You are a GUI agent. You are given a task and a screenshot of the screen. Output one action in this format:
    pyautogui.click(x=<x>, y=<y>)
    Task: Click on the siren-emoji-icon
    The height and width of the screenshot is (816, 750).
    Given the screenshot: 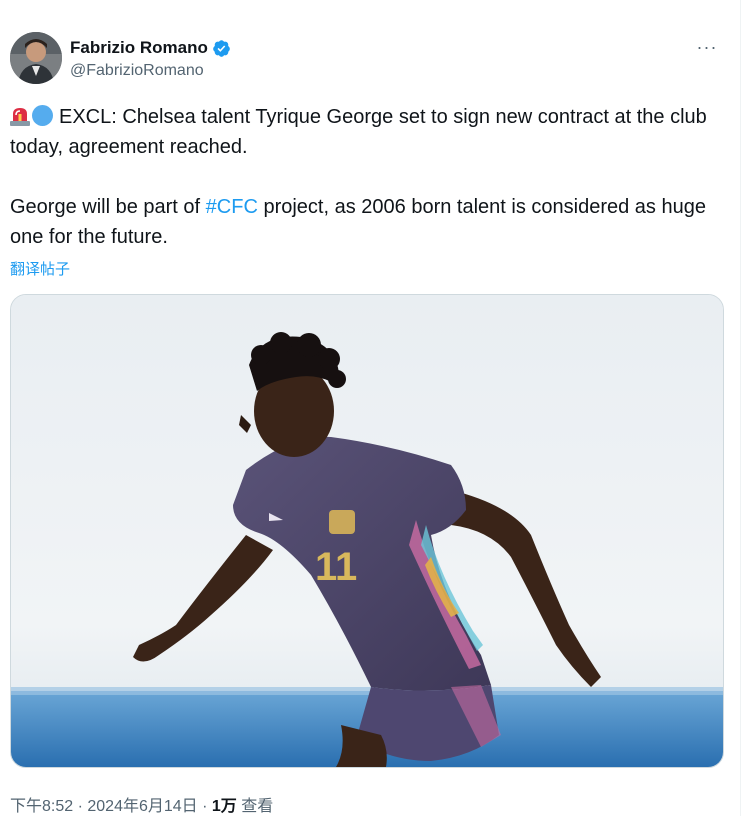 What is the action you would take?
    pyautogui.click(x=20, y=117)
    